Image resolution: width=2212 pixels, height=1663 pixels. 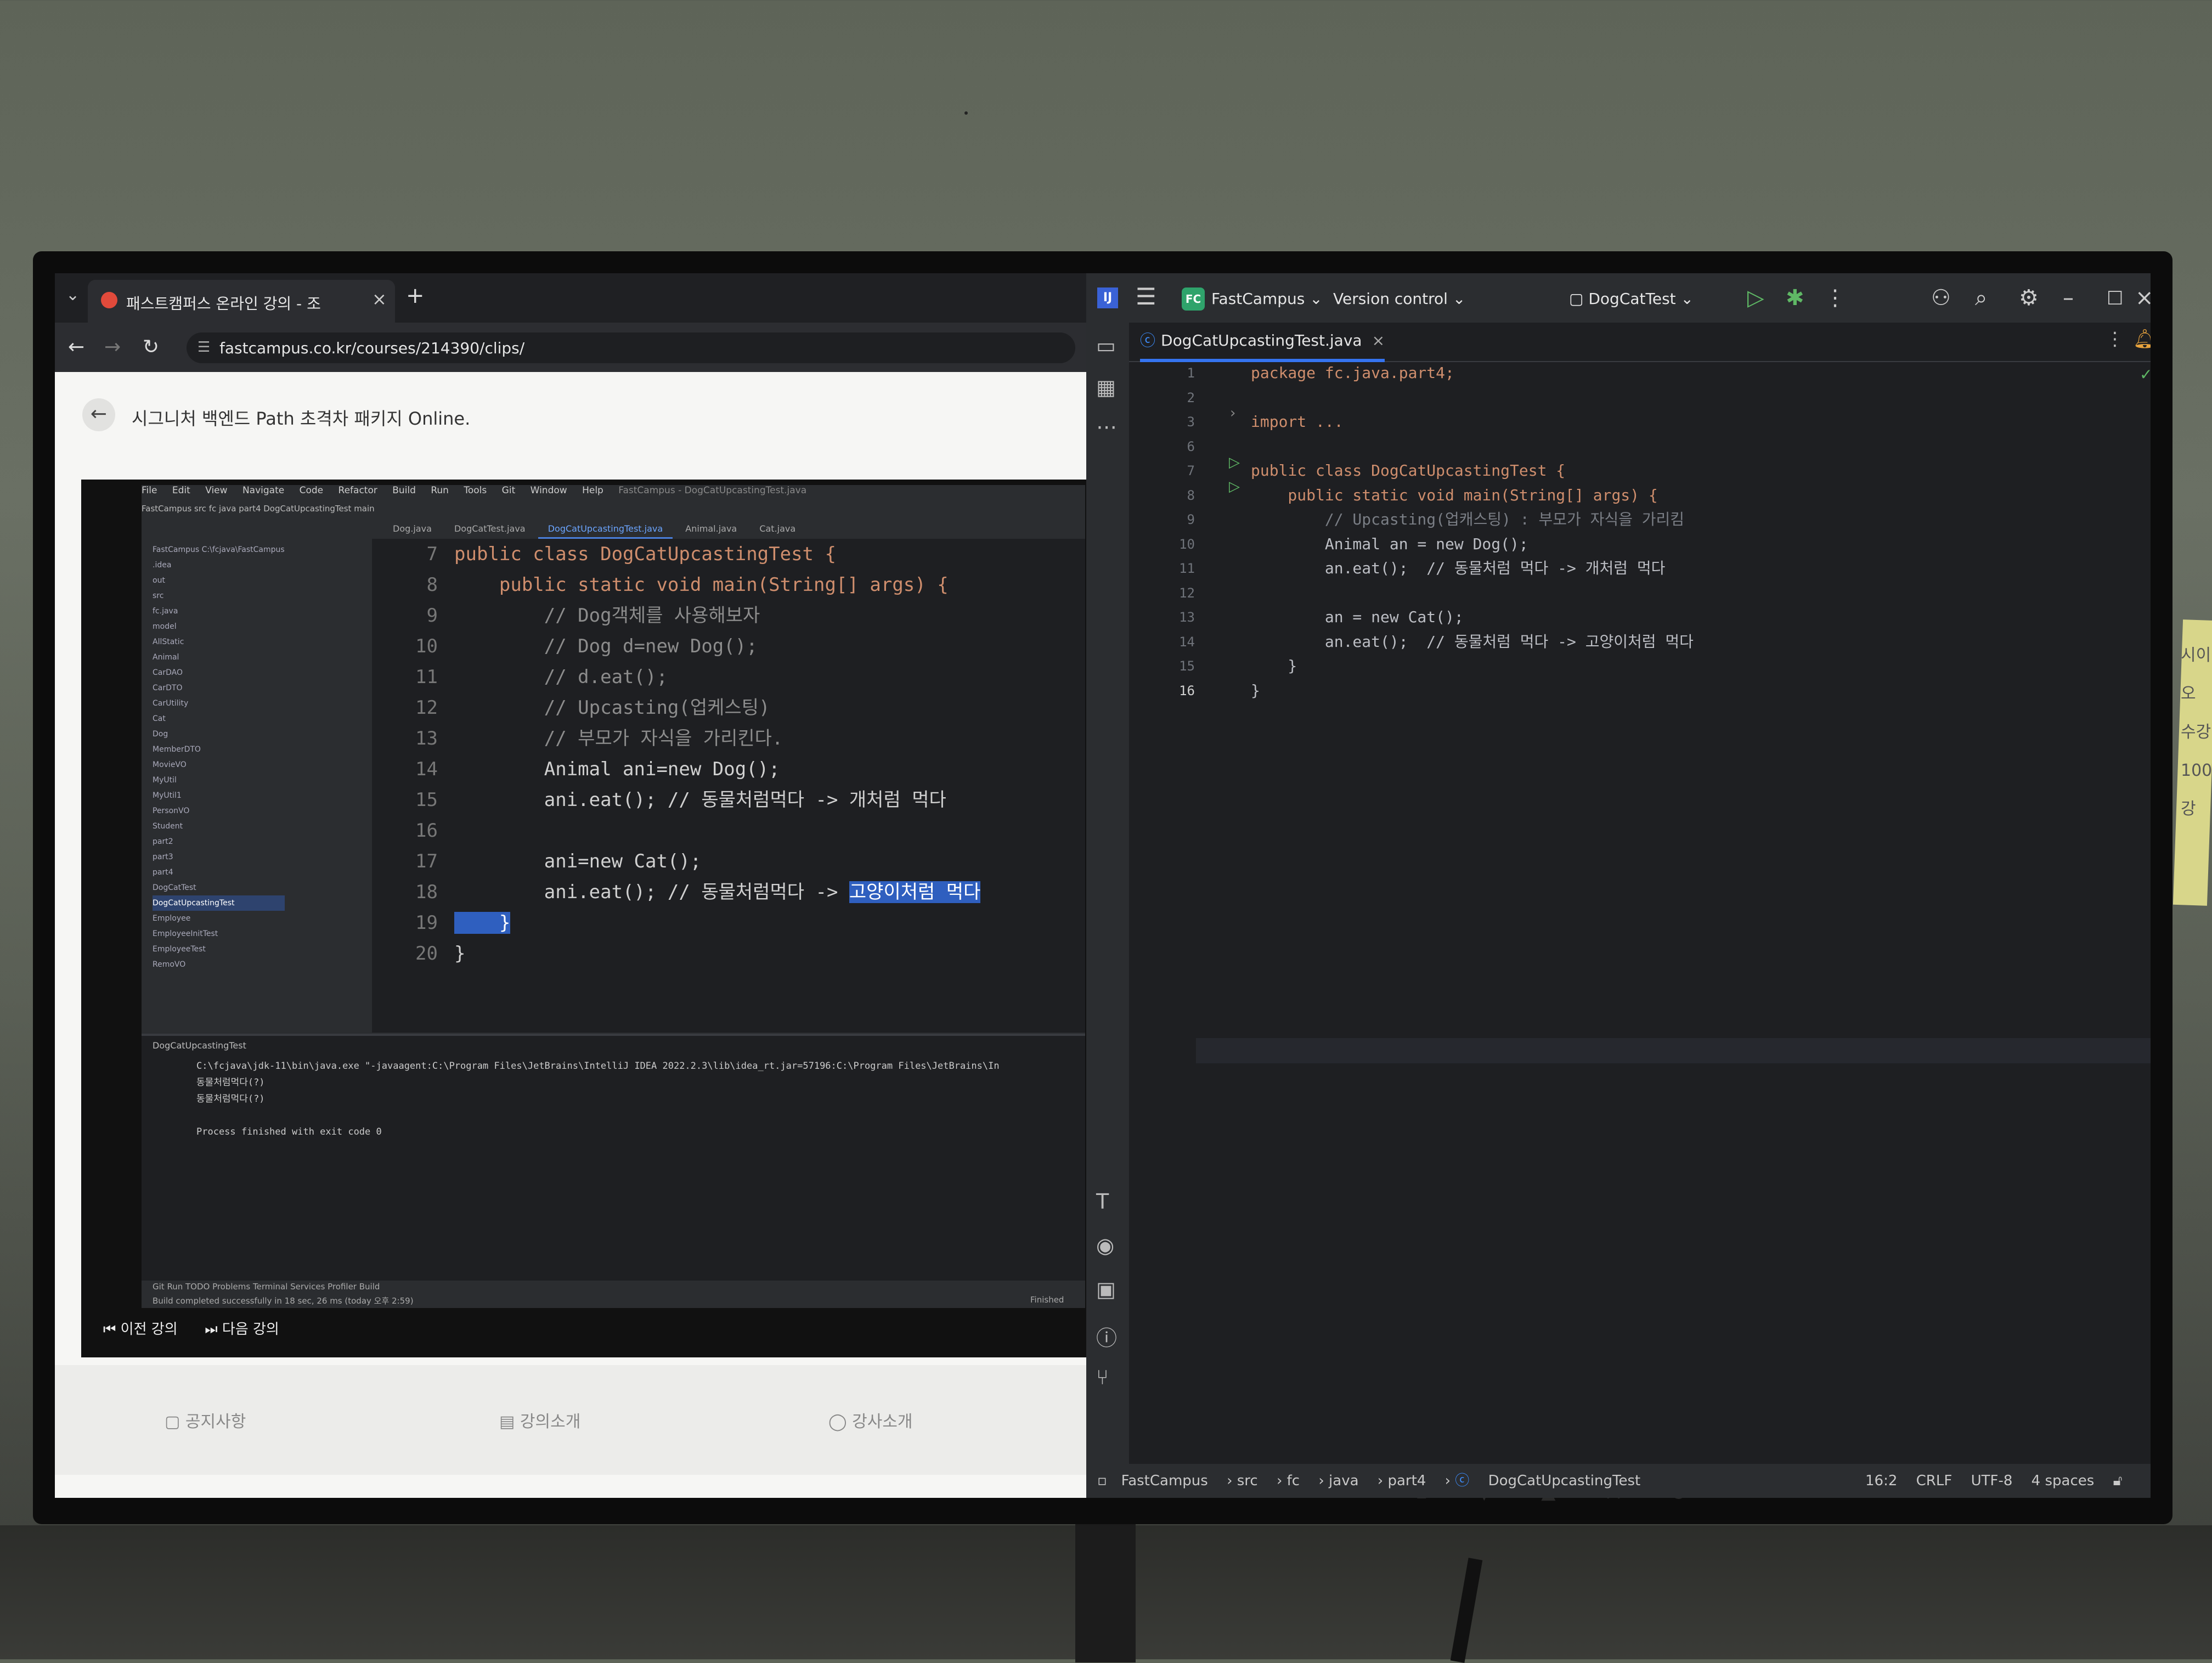 What do you see at coordinates (2143, 298) in the screenshot?
I see `close-icon: ×` at bounding box center [2143, 298].